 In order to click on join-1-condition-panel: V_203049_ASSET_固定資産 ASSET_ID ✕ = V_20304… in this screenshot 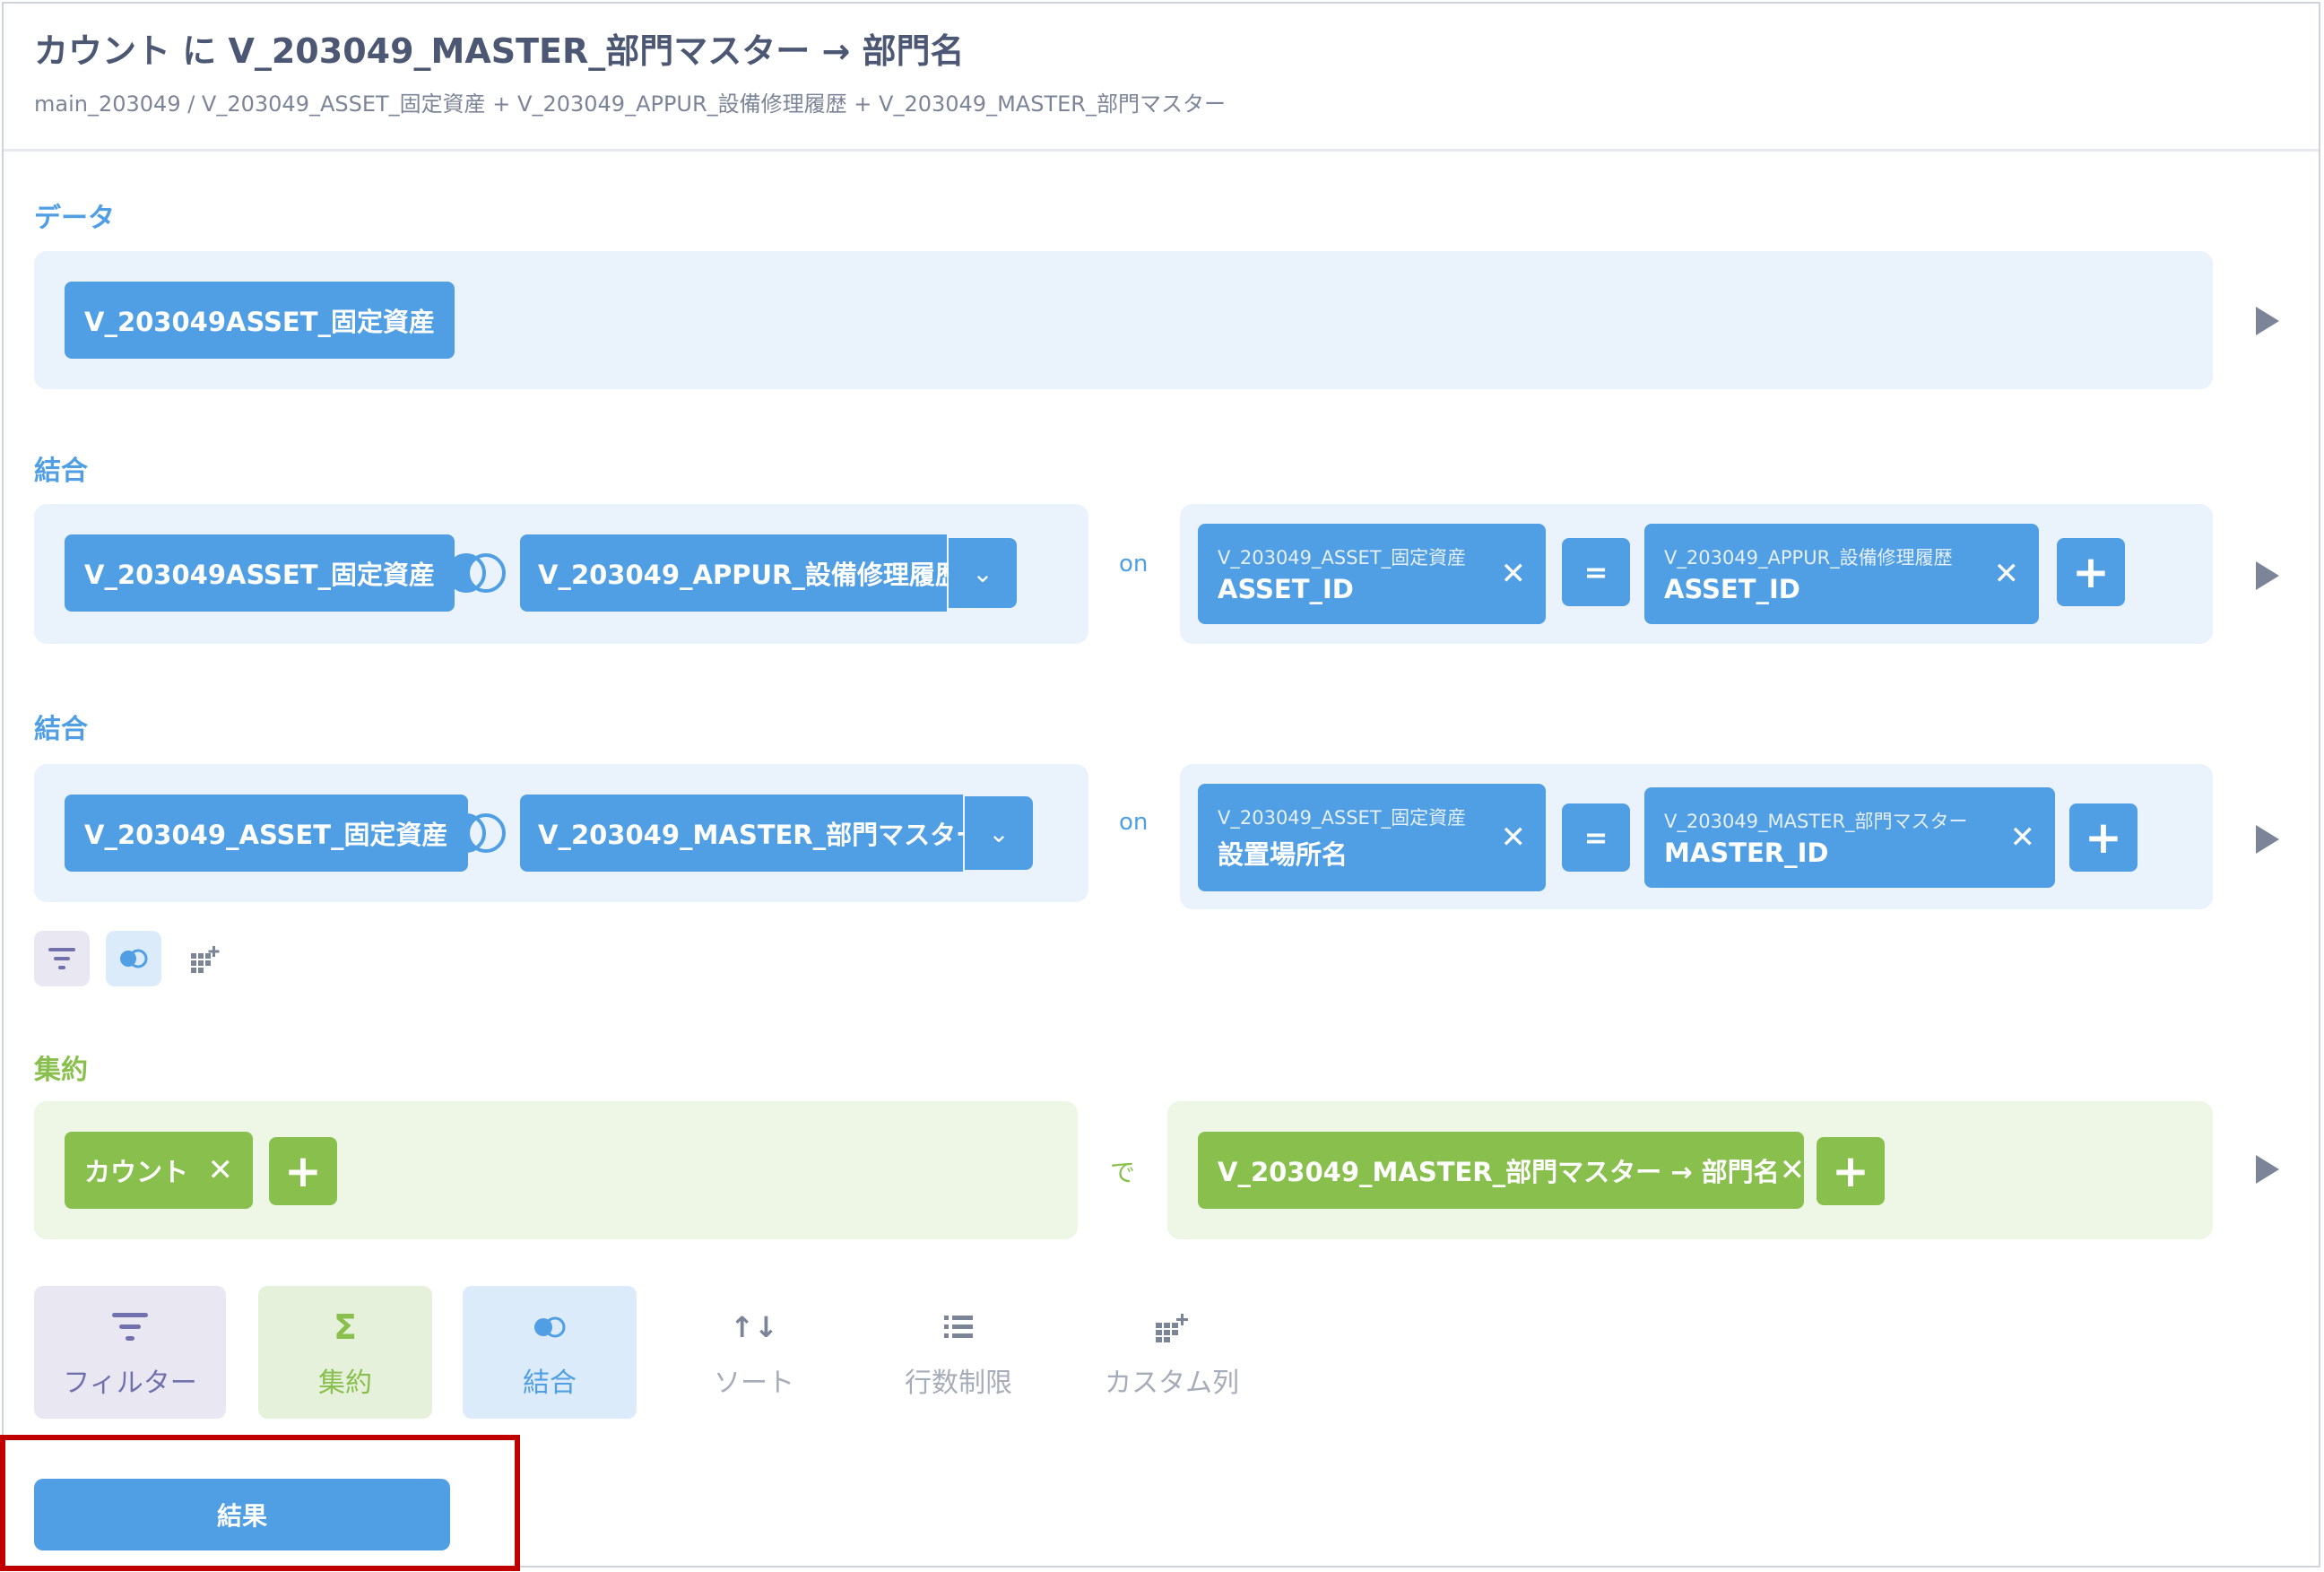, I will do `click(1696, 574)`.